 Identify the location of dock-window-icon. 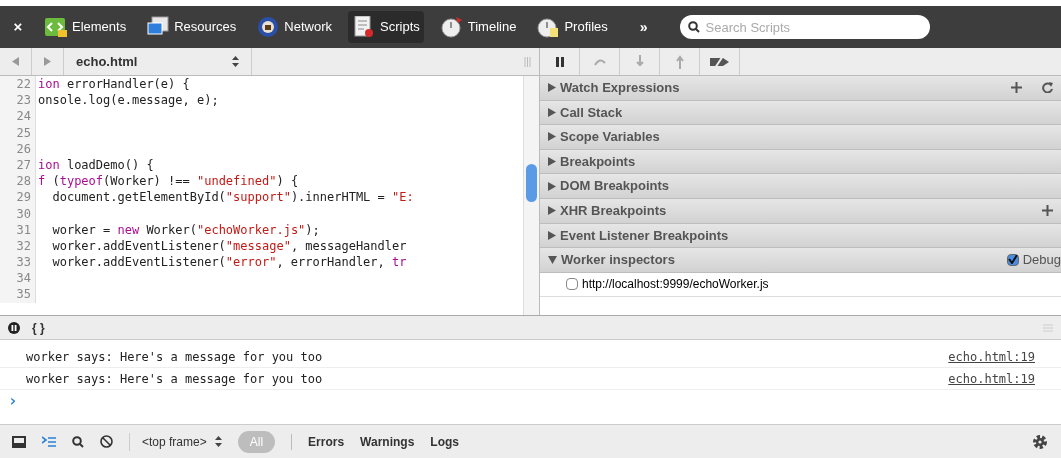
(19, 441).